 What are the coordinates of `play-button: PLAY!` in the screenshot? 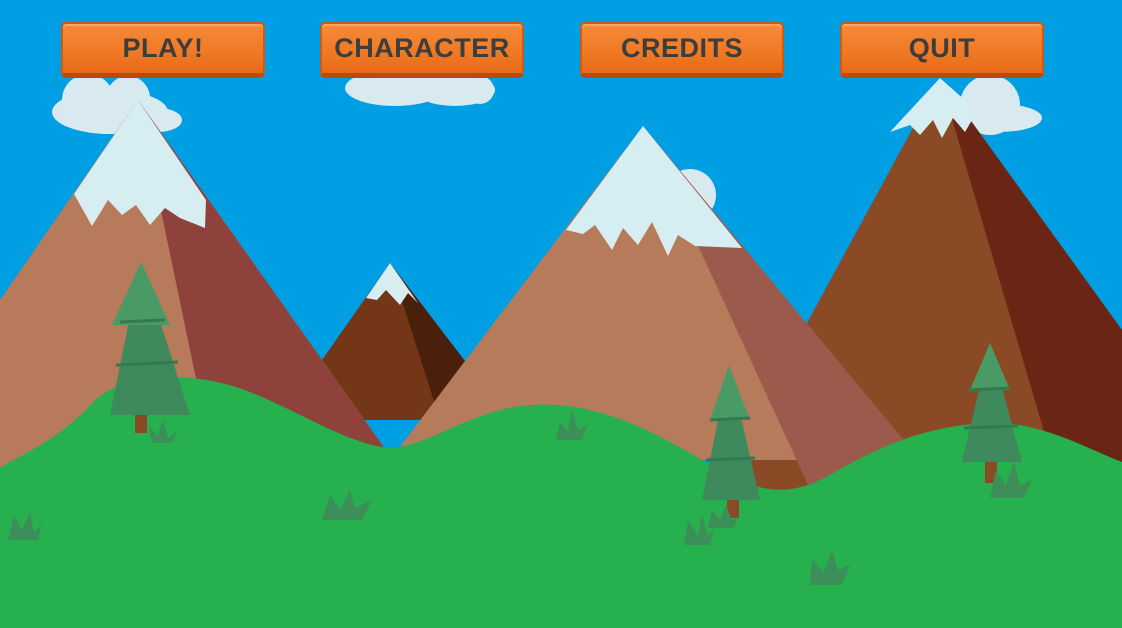 It's located at (163, 50).